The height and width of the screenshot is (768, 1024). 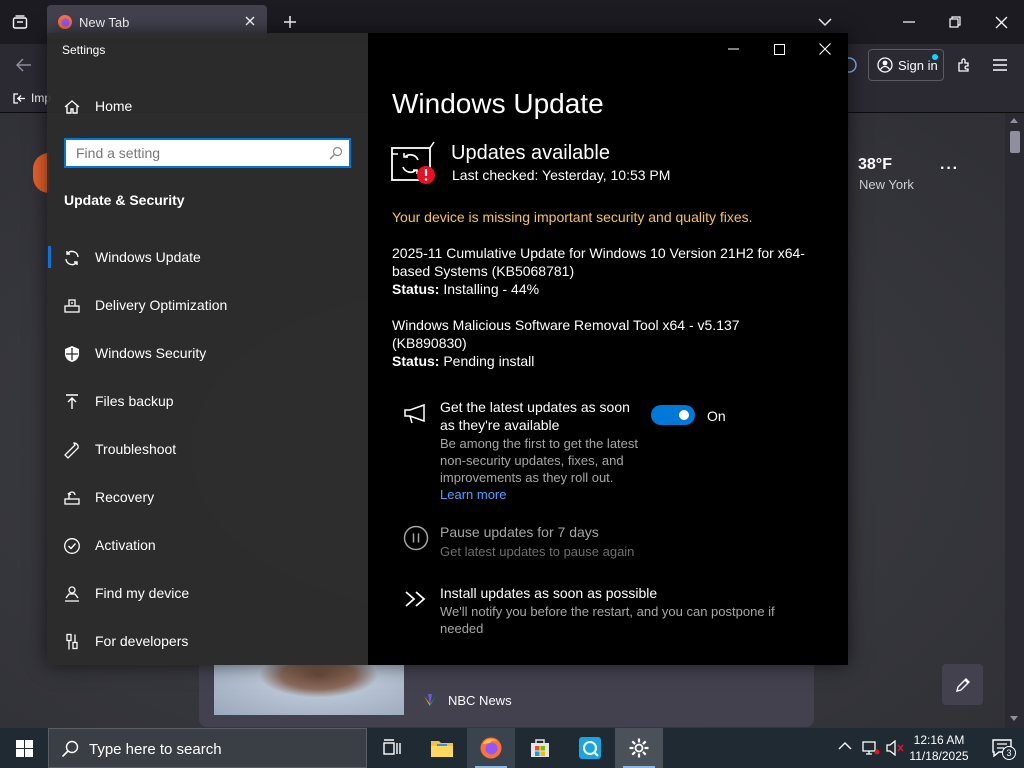 I want to click on import-icon, so click(x=19, y=98).